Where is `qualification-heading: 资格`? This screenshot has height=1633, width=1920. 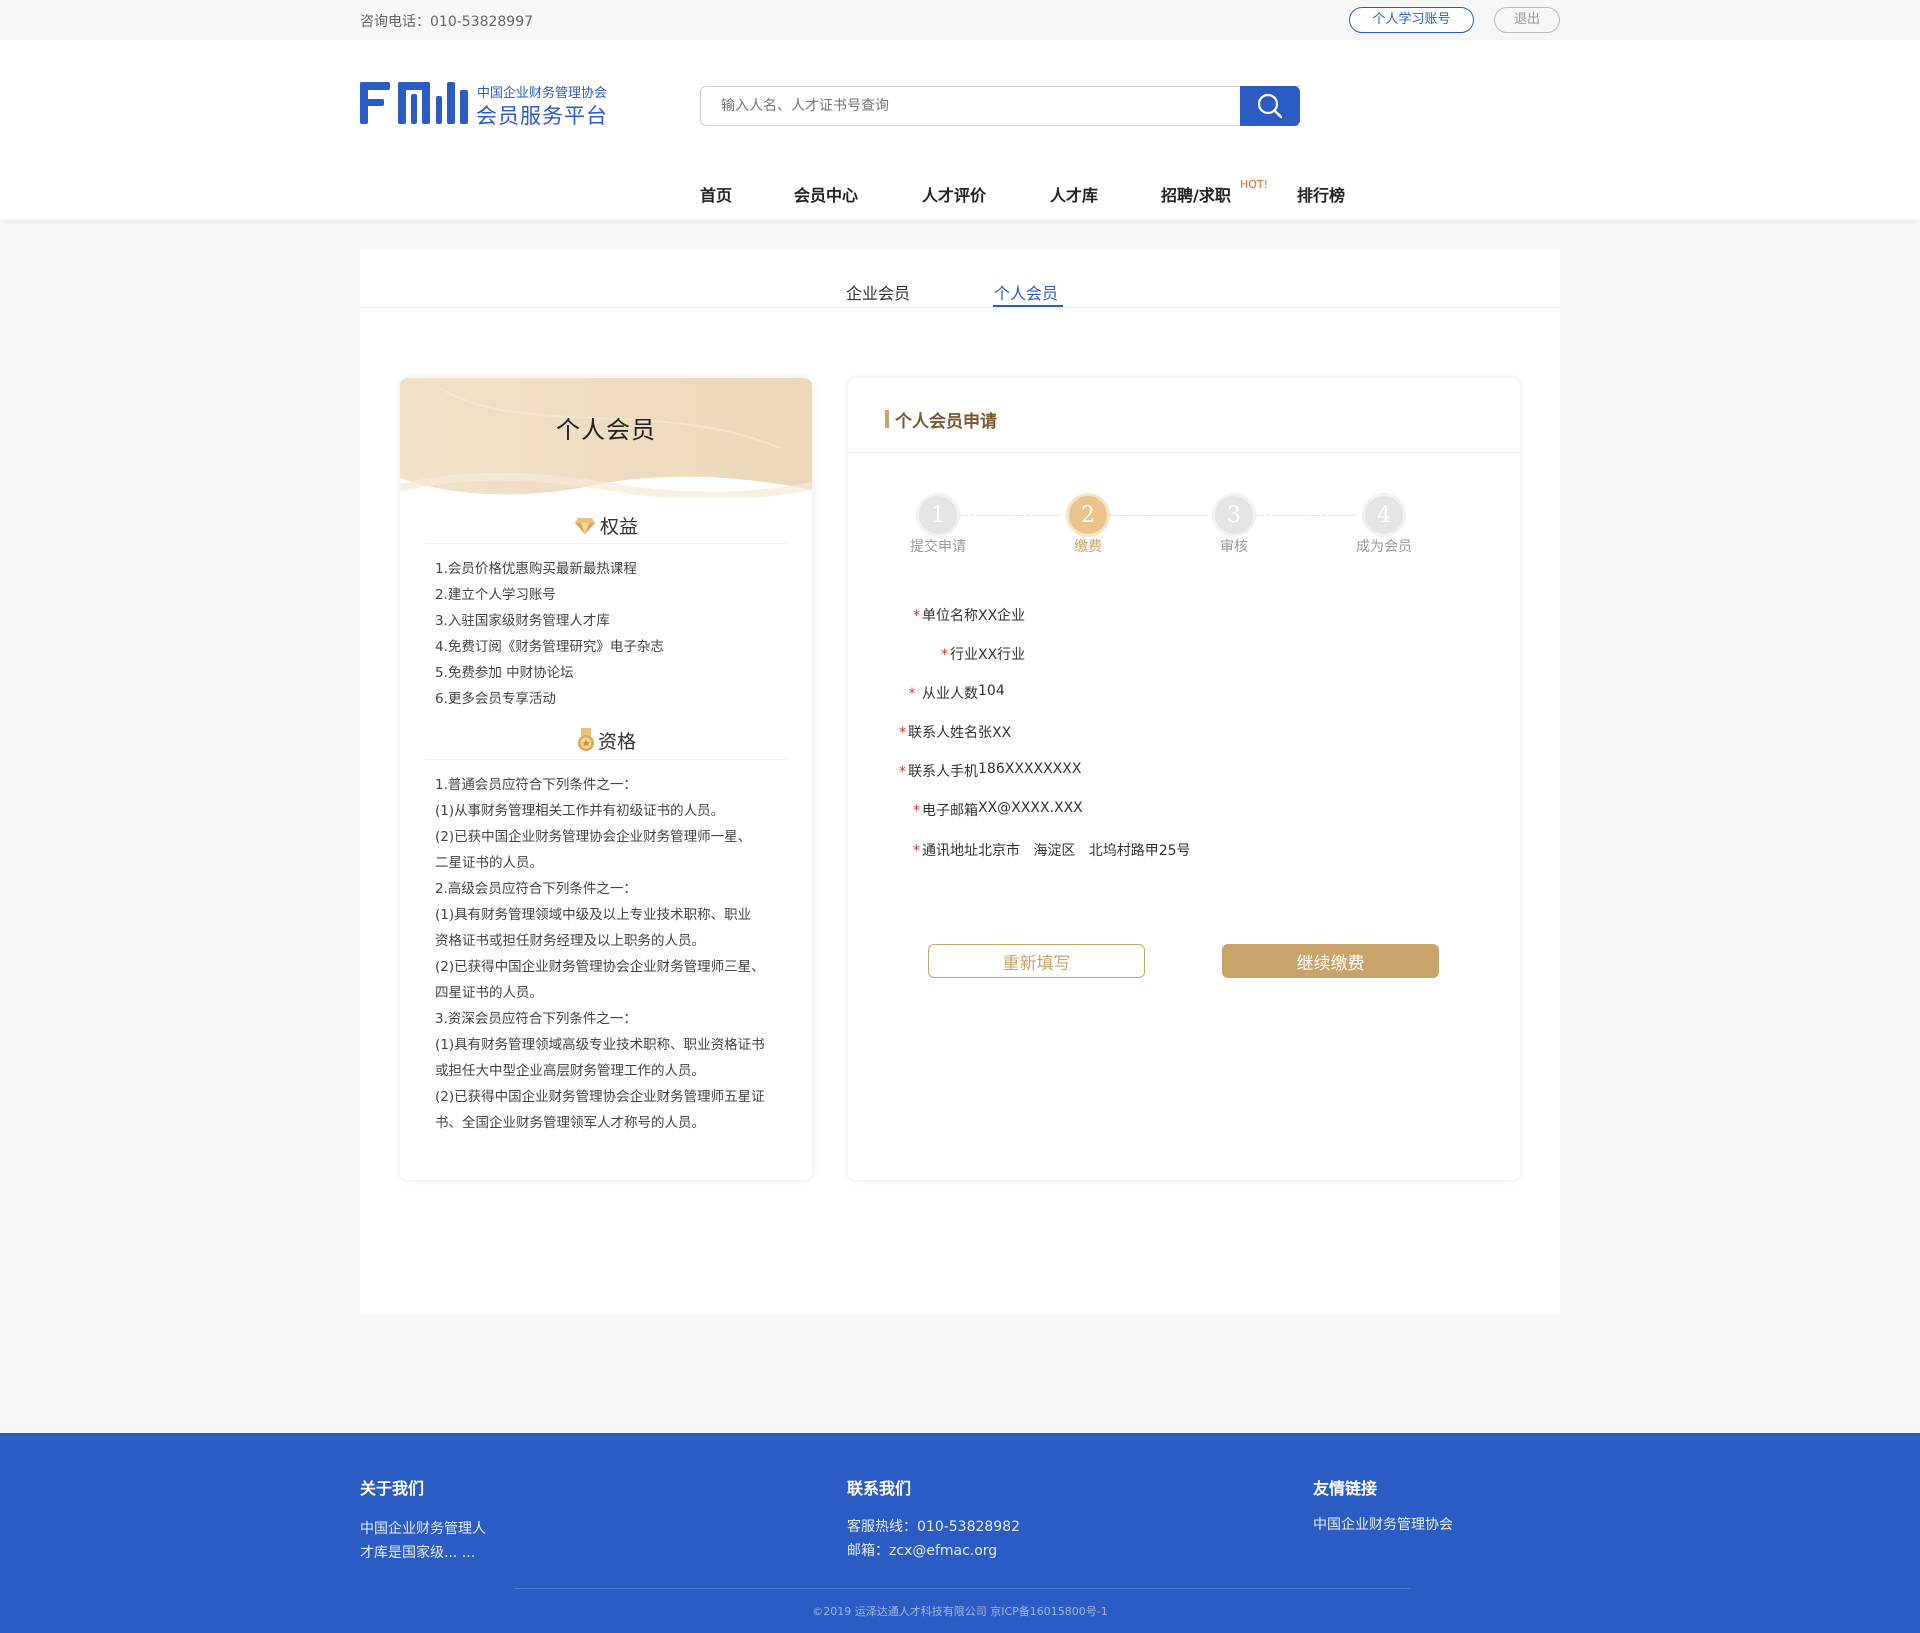 qualification-heading: 资格 is located at coordinates (606, 740).